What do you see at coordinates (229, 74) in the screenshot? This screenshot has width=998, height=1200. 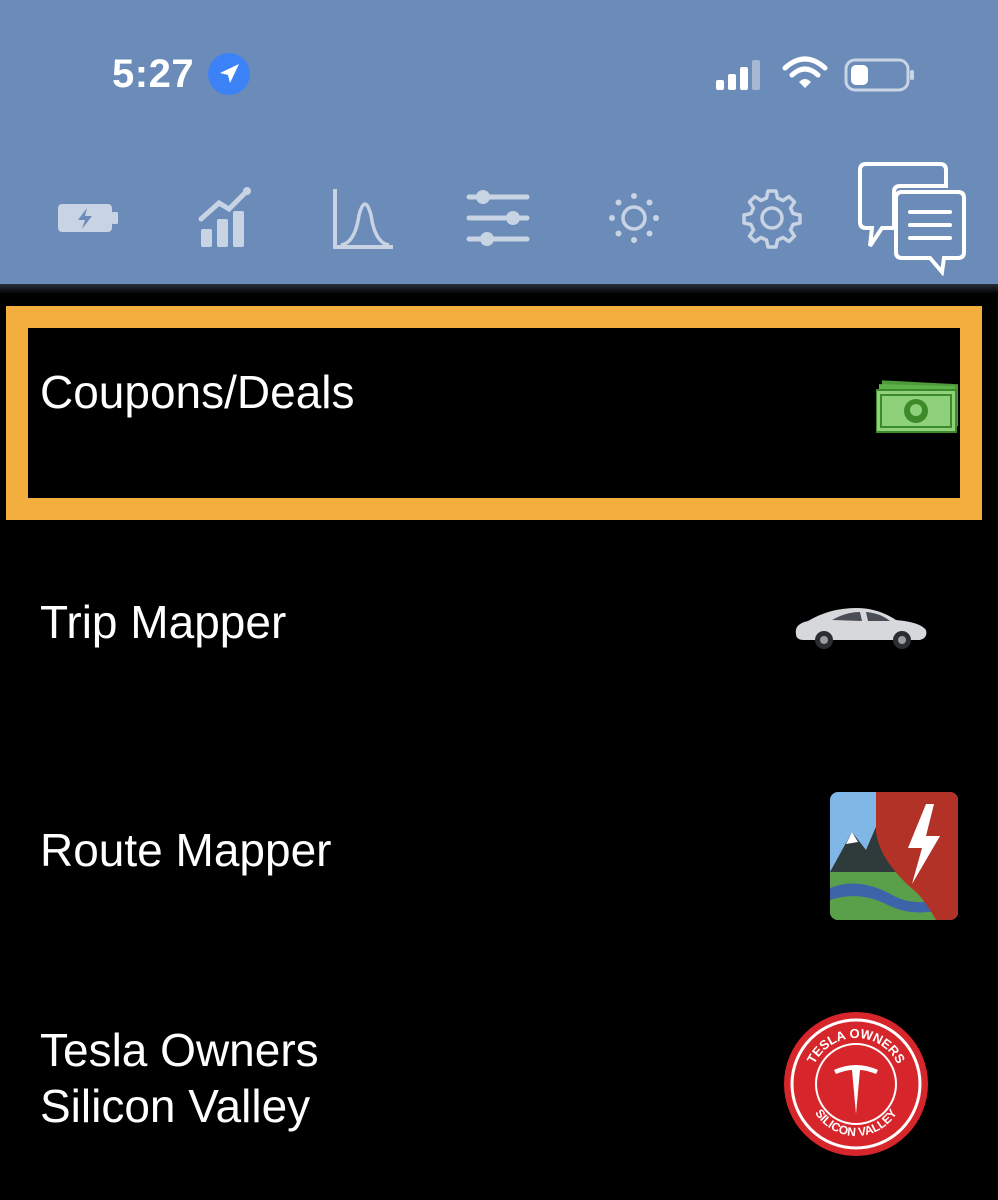 I see `location-arrow-icon` at bounding box center [229, 74].